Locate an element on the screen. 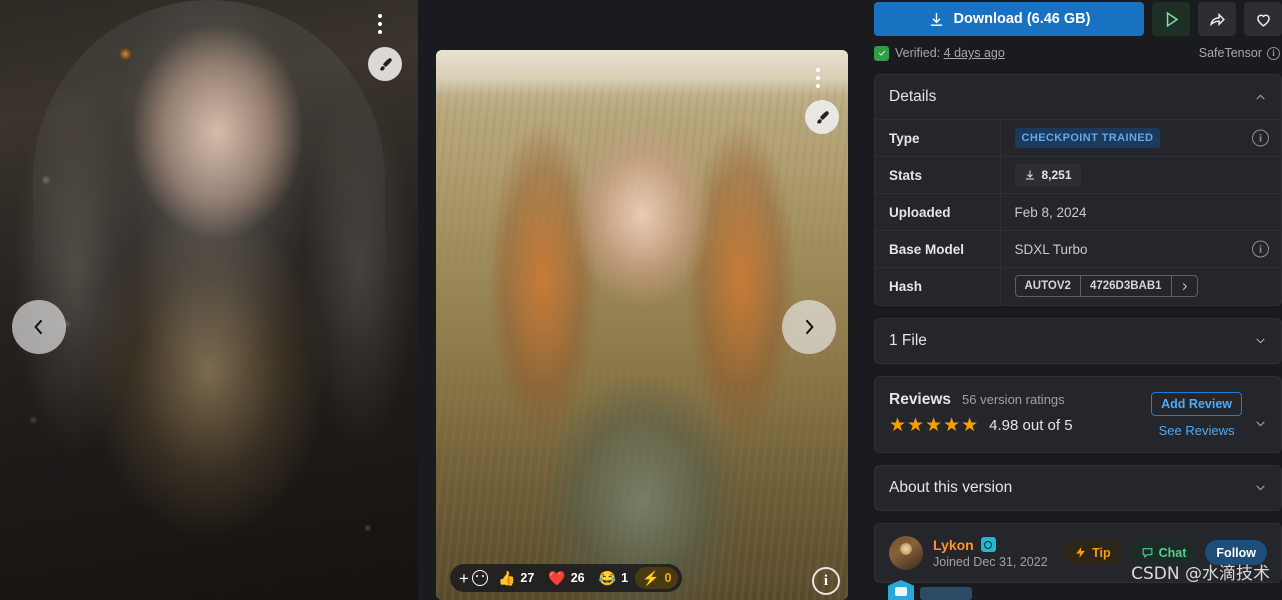 Image resolution: width=1282 pixels, height=600 pixels. bolt-icon is located at coordinates (1080, 552).